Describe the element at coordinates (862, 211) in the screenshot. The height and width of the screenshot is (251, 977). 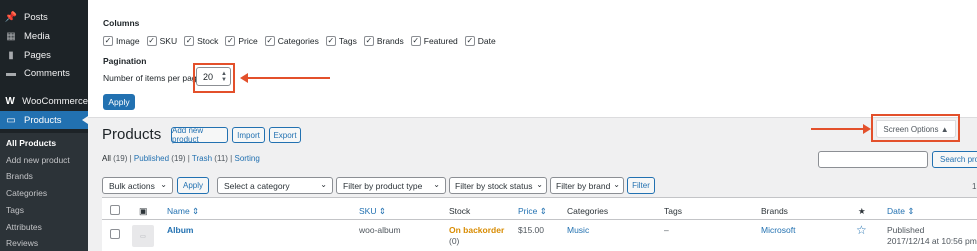
I see `featured-star-icon: ★` at that location.